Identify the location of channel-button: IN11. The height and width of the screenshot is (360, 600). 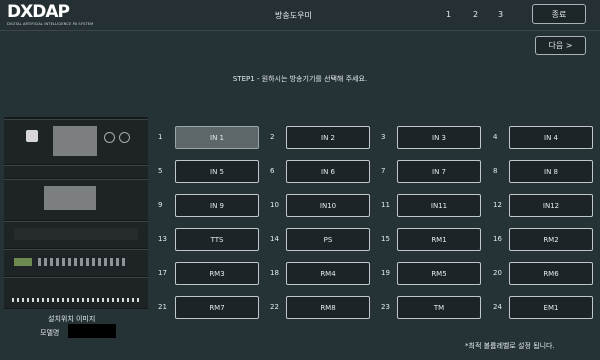
(439, 205).